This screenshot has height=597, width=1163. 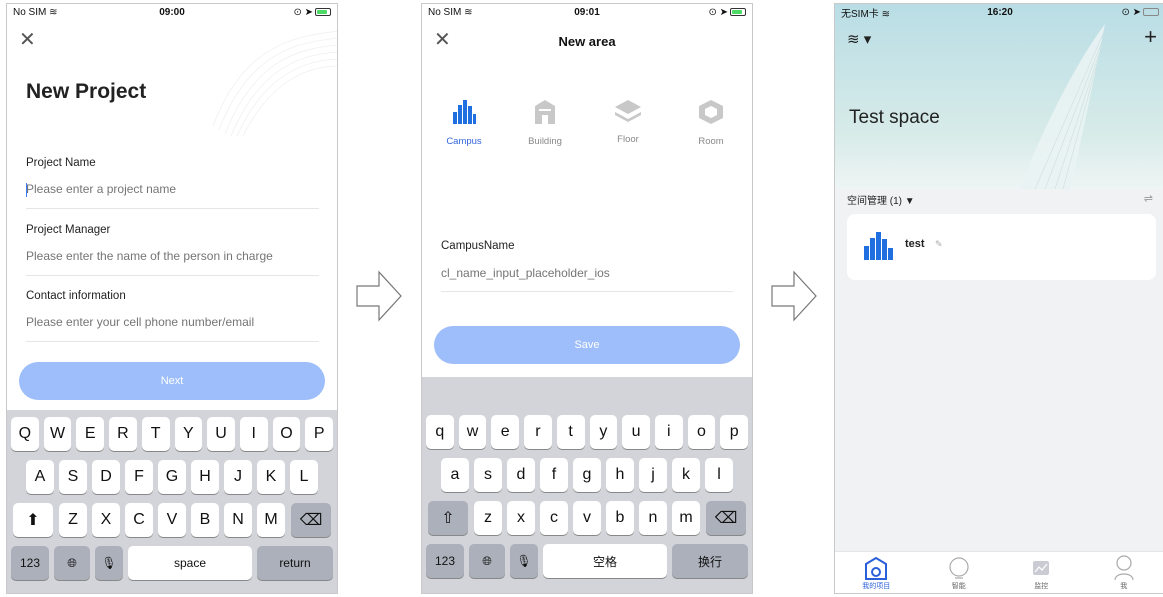 I want to click on contact-input, so click(x=172, y=322).